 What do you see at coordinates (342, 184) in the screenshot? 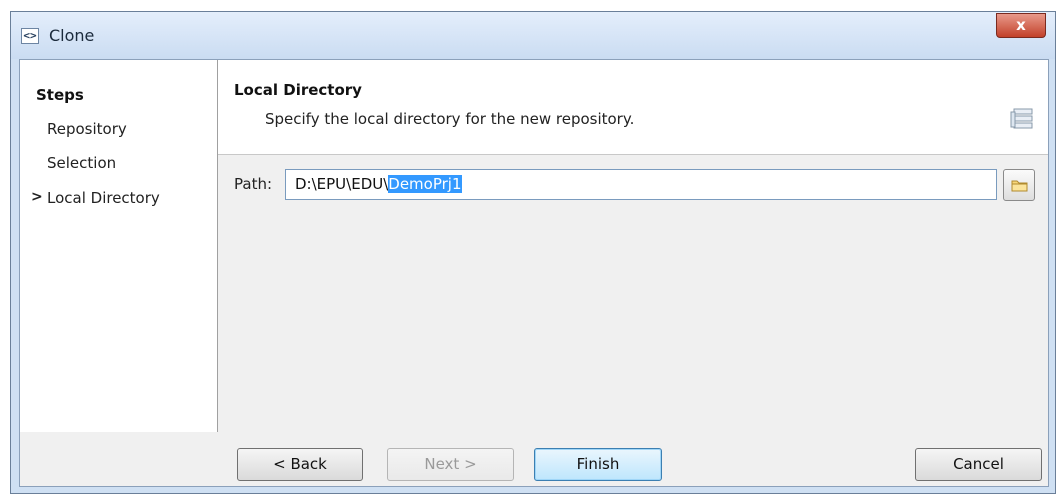
I see `path-text: D:\EPU\EDU\` at bounding box center [342, 184].